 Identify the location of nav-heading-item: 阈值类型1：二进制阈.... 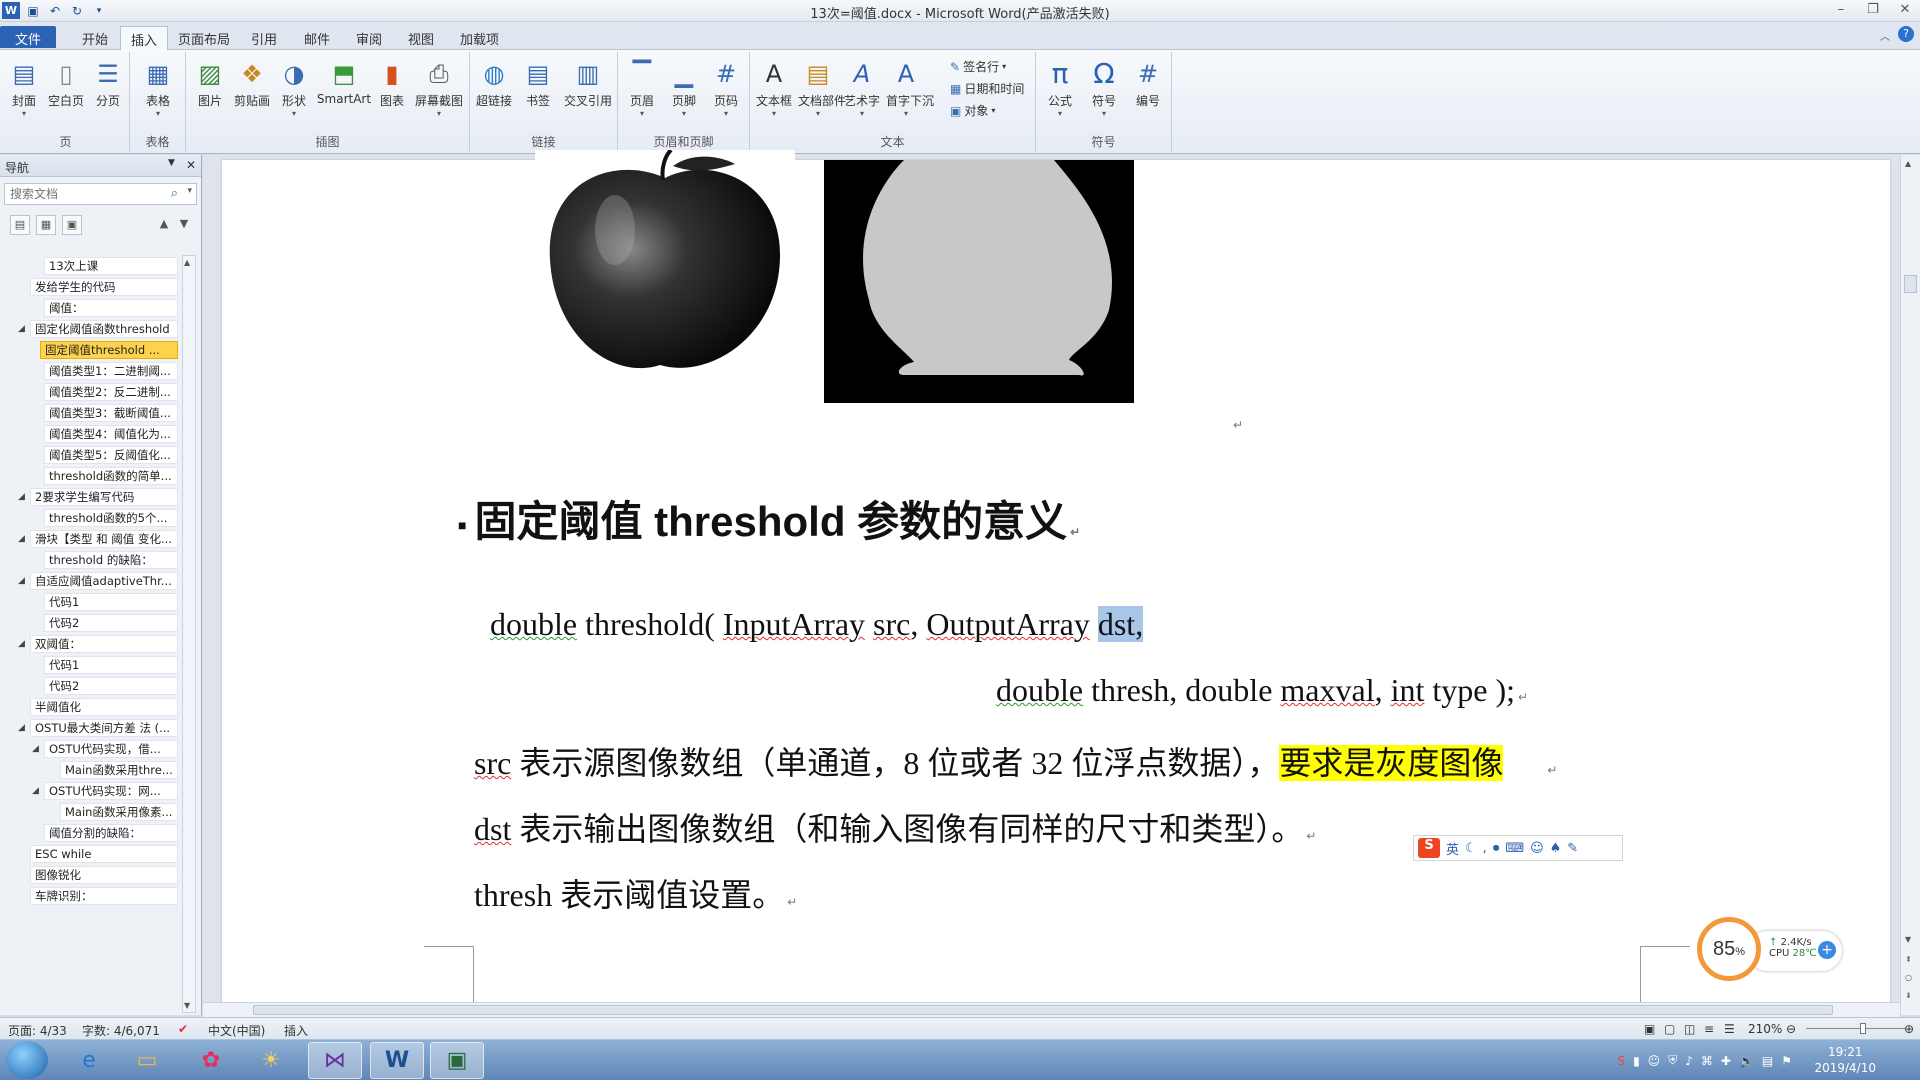
(111, 371).